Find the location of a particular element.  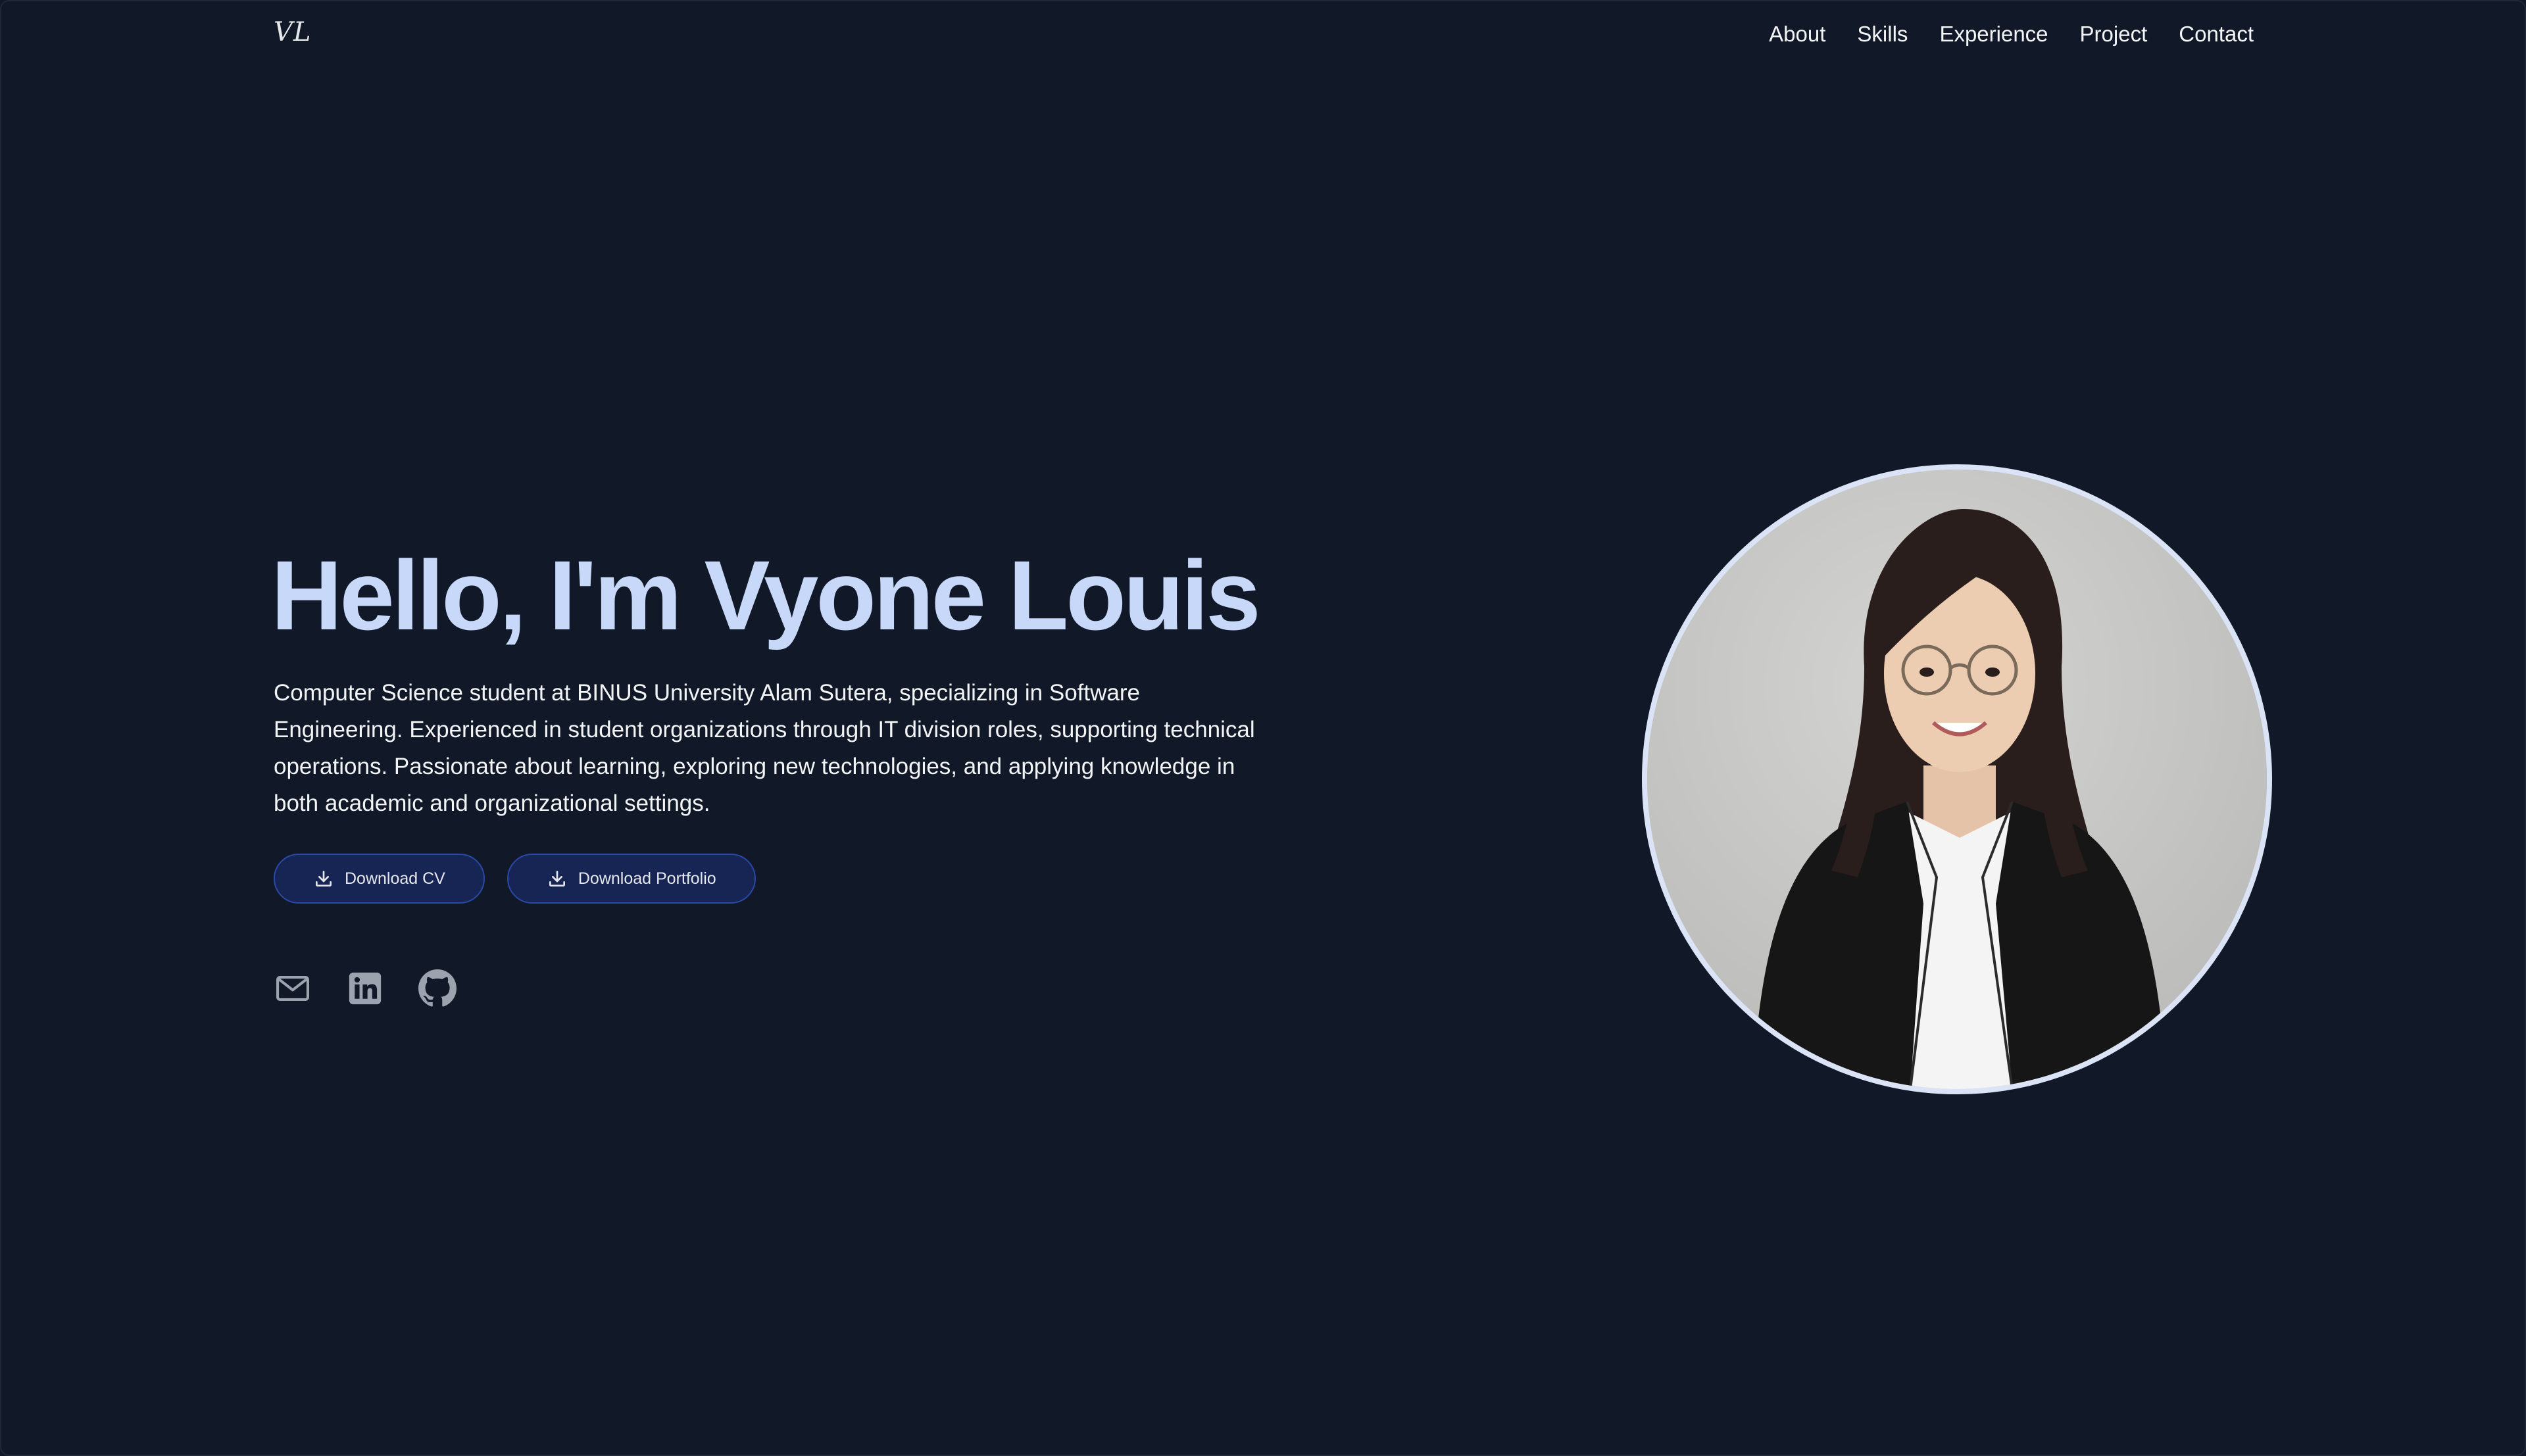

nav-experience-link: Experience is located at coordinates (1994, 34).